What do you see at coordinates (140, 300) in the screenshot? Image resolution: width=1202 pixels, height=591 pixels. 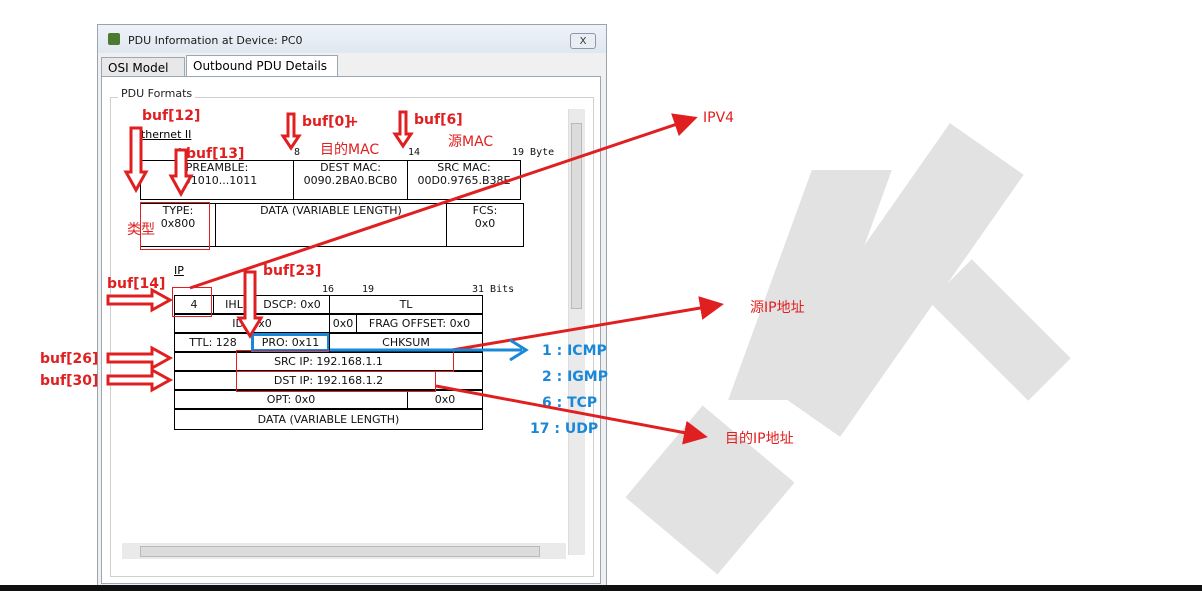 I see `right-arrow-buf14` at bounding box center [140, 300].